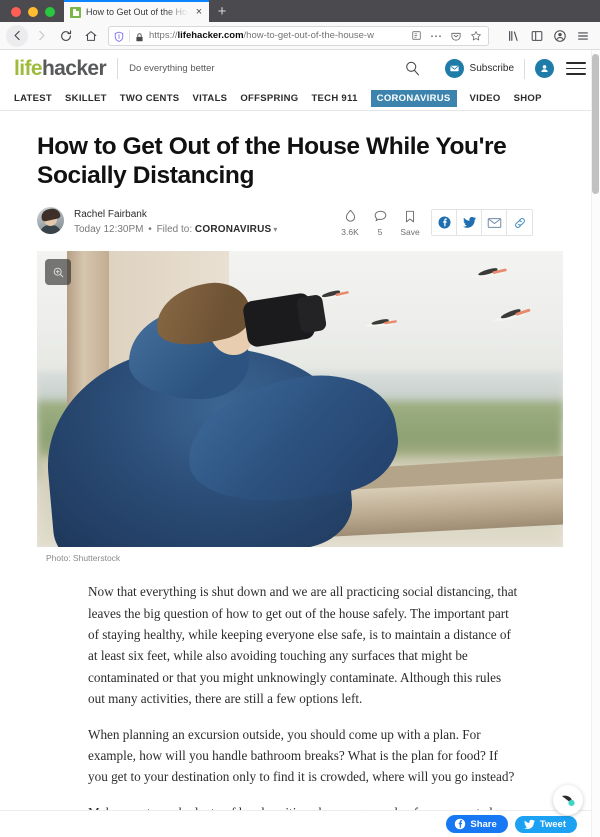  I want to click on chat-widget-icon, so click(568, 800).